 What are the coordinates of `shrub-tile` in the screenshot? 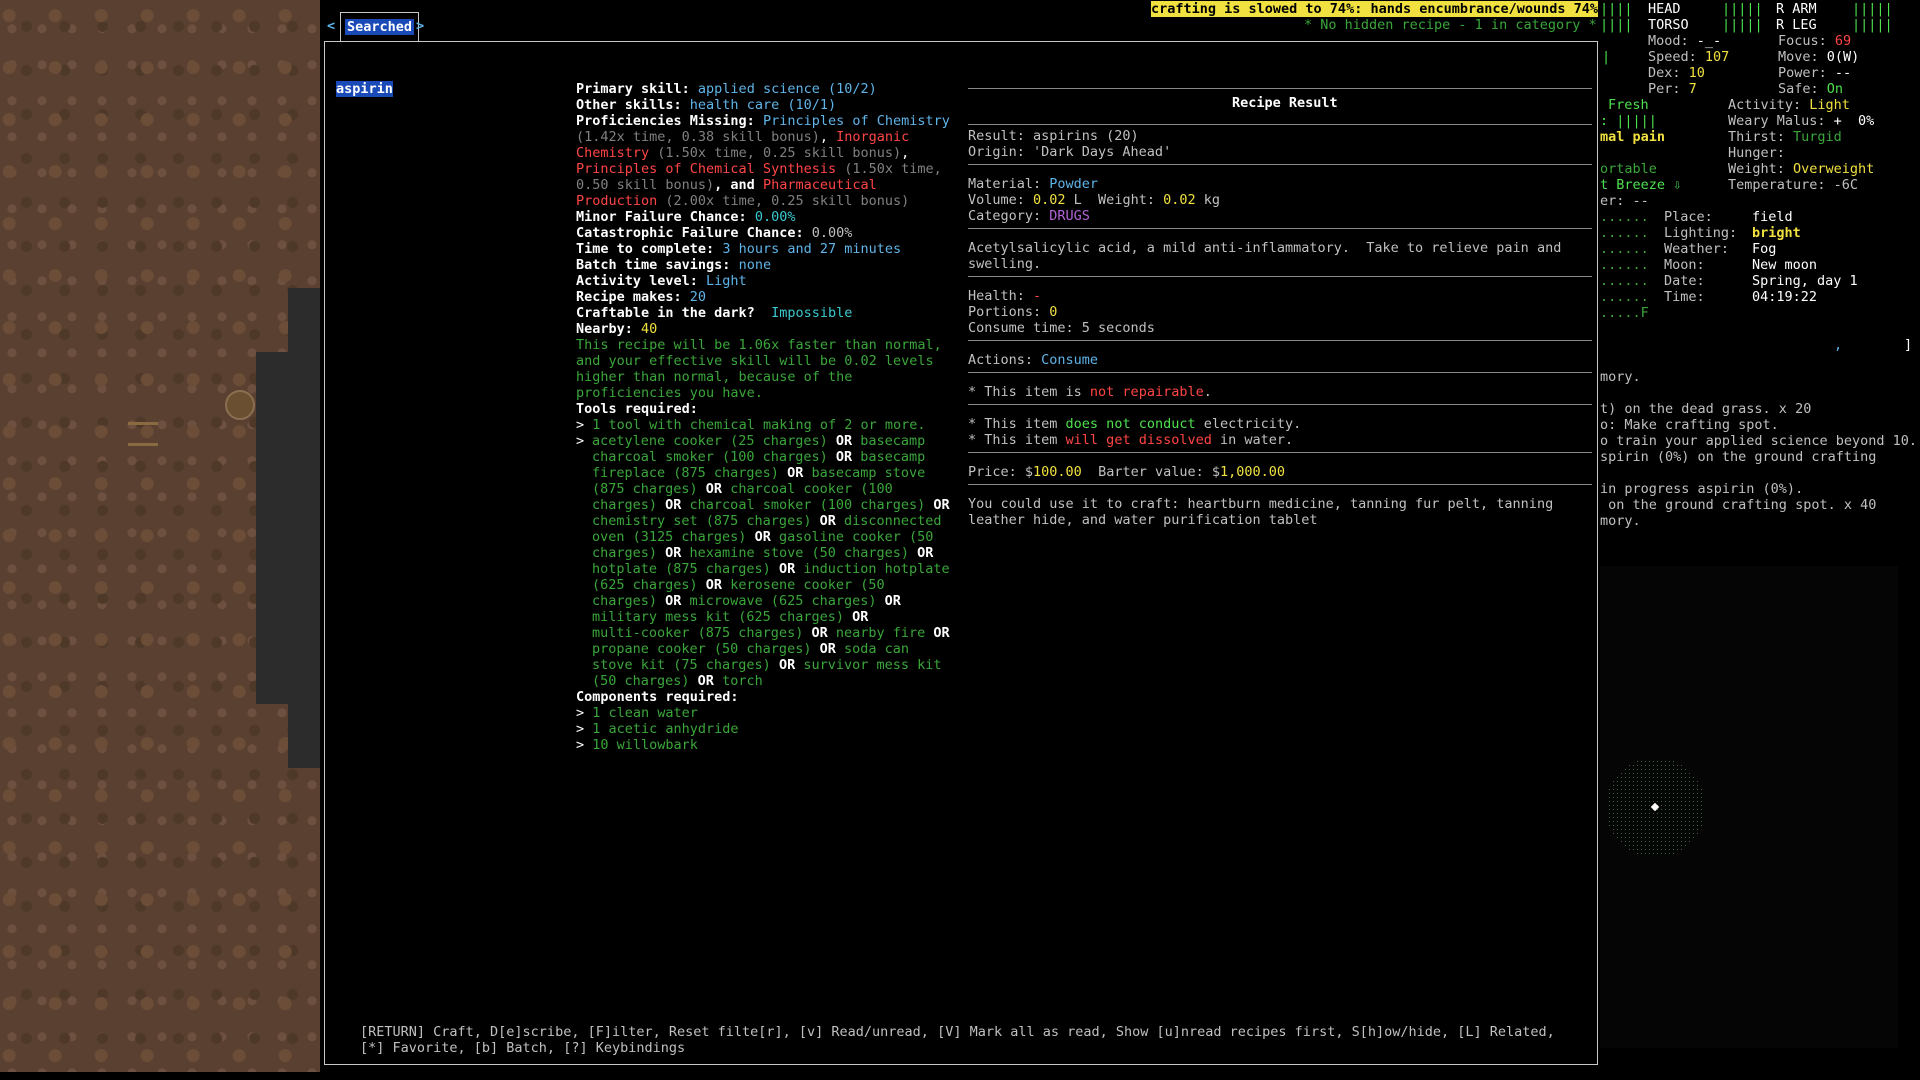 It's located at (240, 405).